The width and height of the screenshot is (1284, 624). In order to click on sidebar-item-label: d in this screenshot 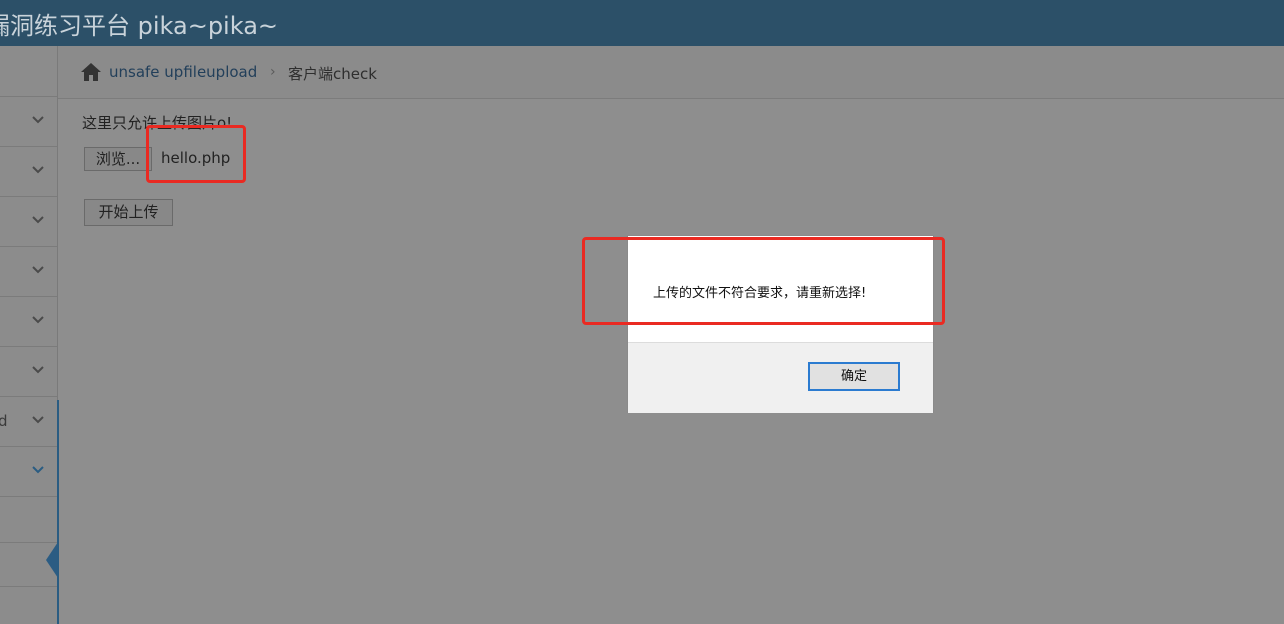, I will do `click(4, 421)`.